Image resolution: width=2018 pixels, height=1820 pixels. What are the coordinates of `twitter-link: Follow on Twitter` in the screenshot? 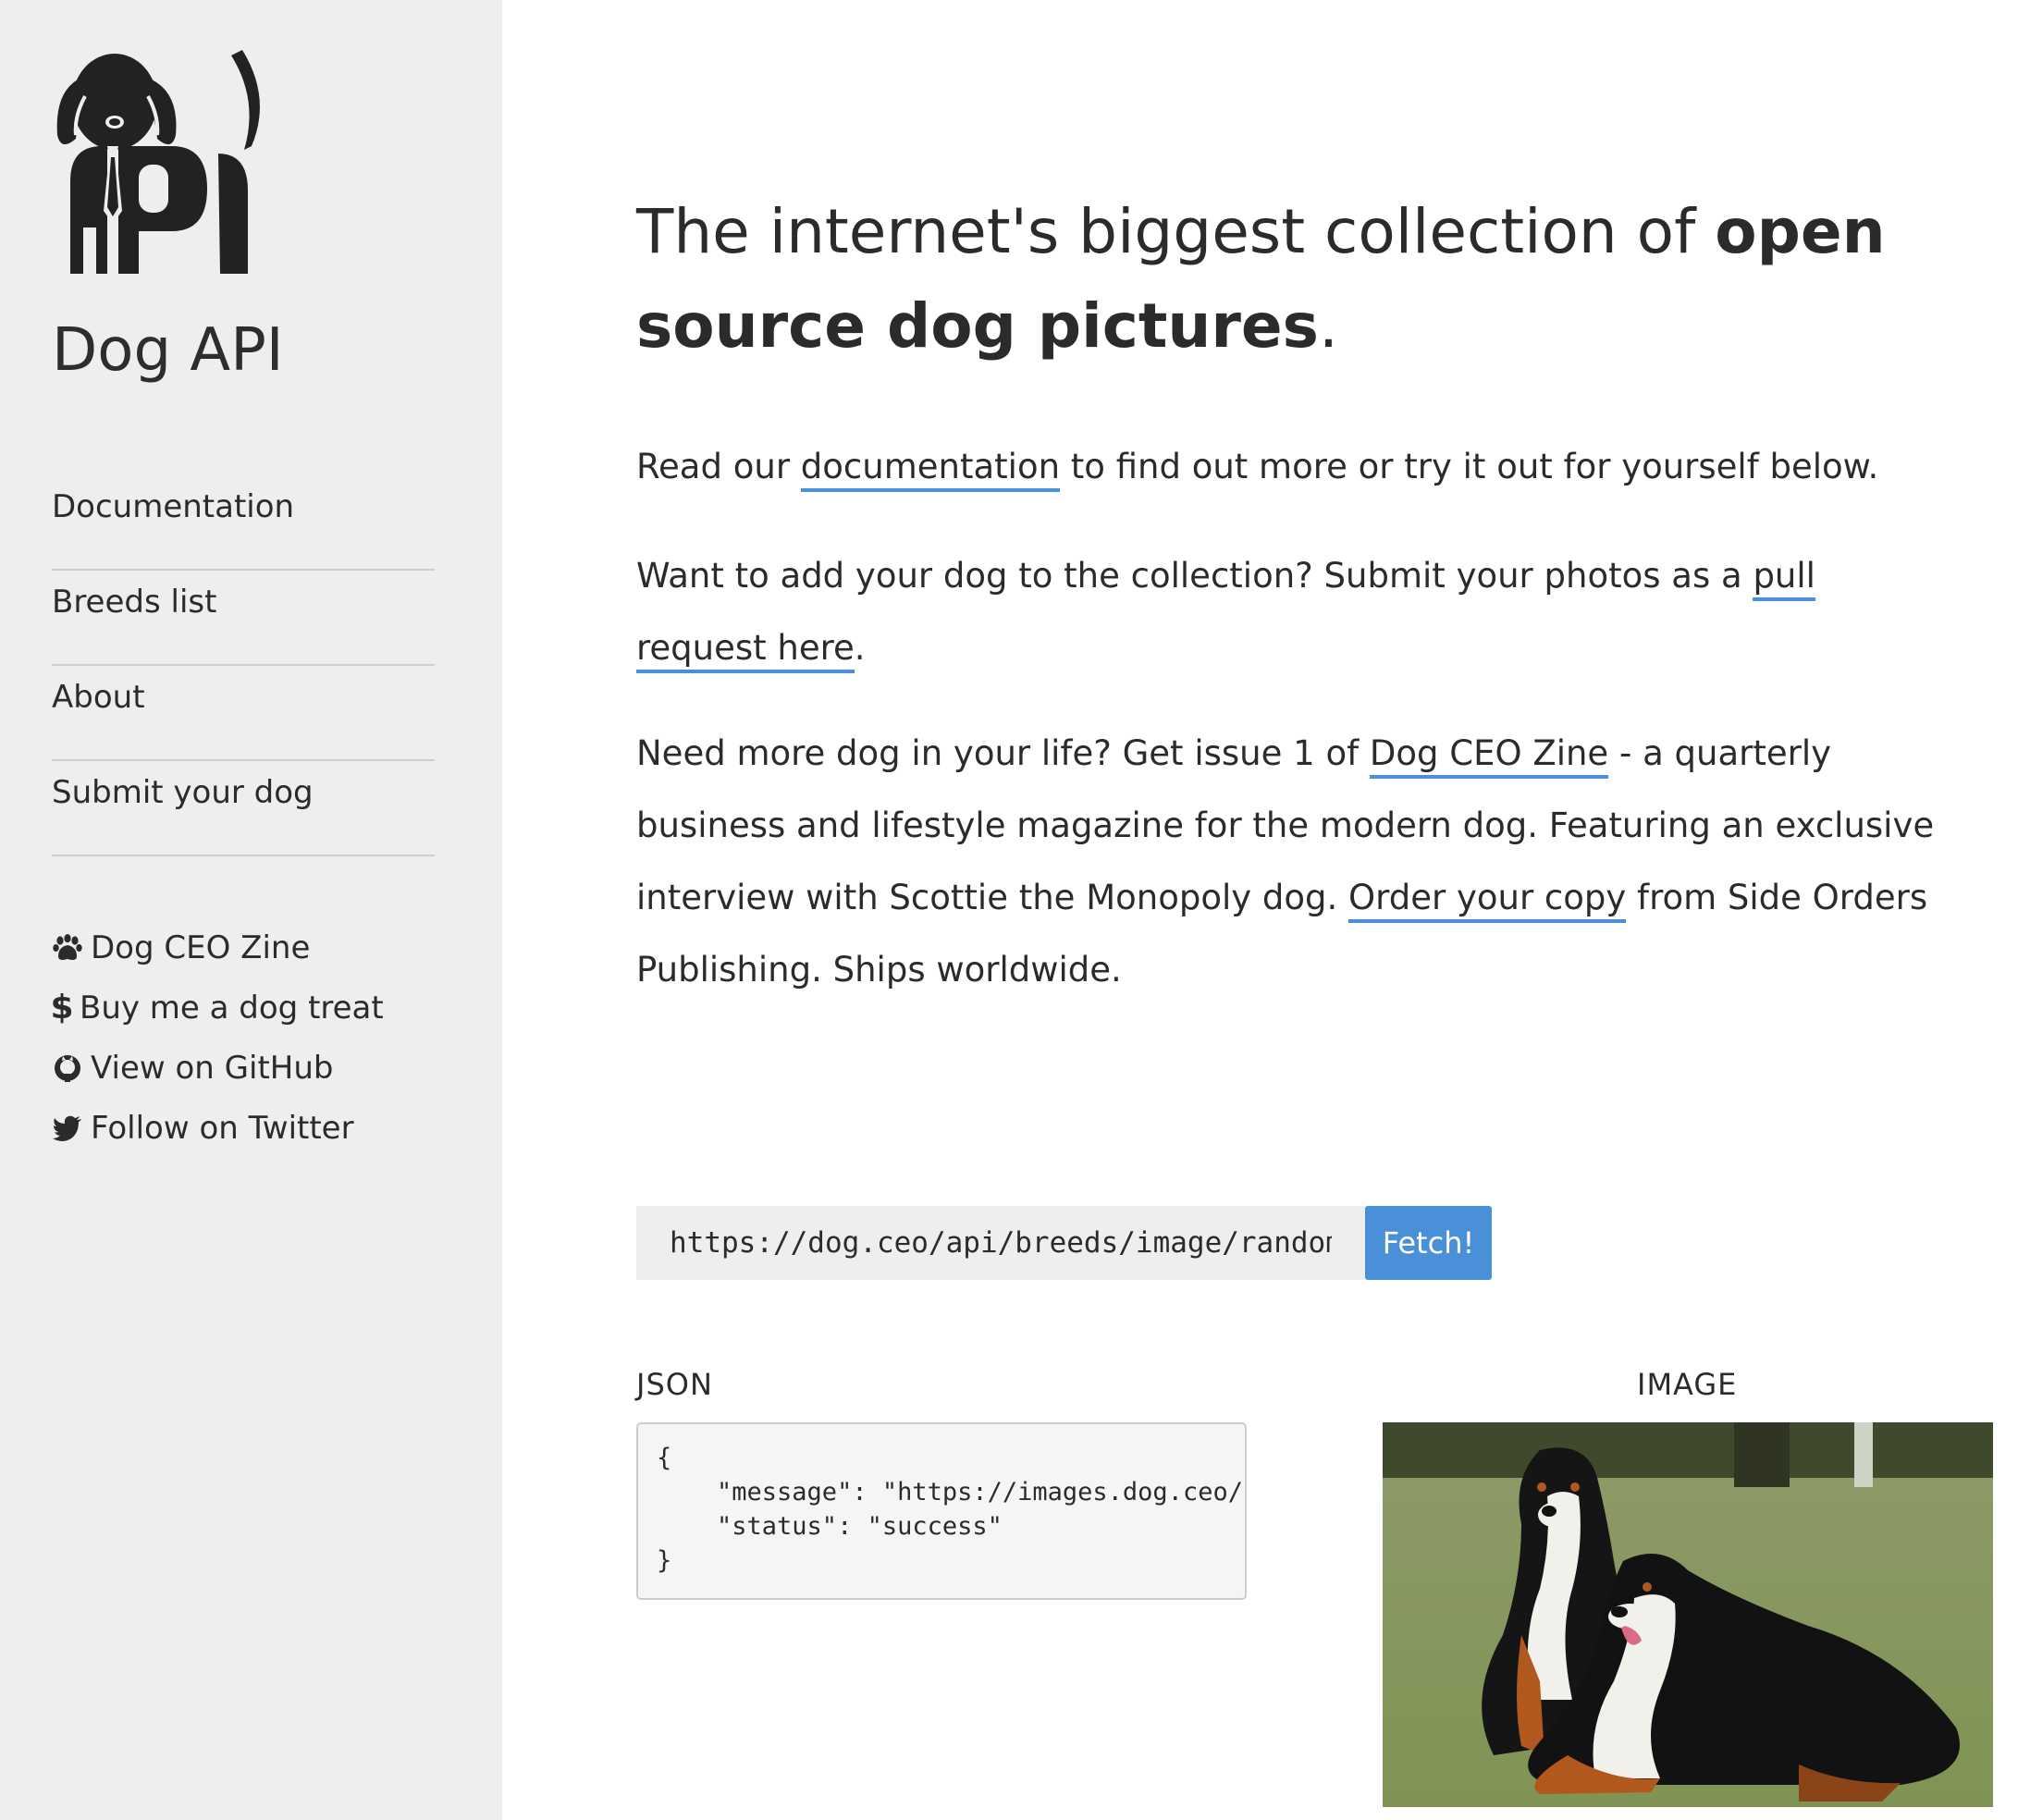 It's located at (222, 1128).